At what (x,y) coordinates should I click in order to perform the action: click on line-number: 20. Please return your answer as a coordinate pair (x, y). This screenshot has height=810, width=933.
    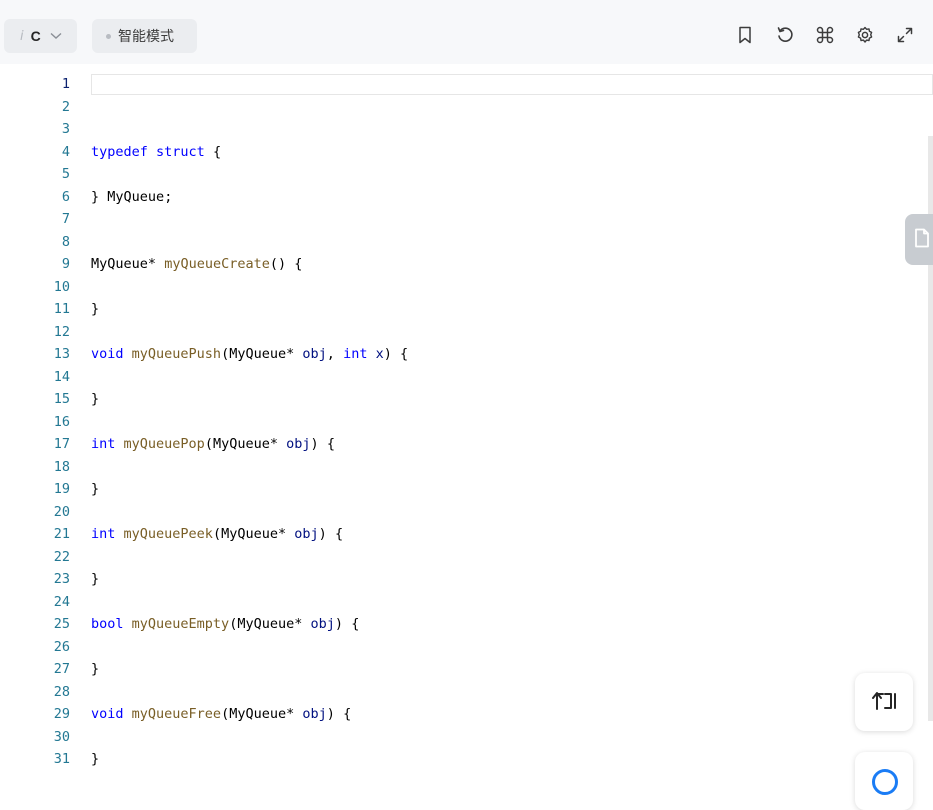
    Looking at the image, I should click on (61, 511).